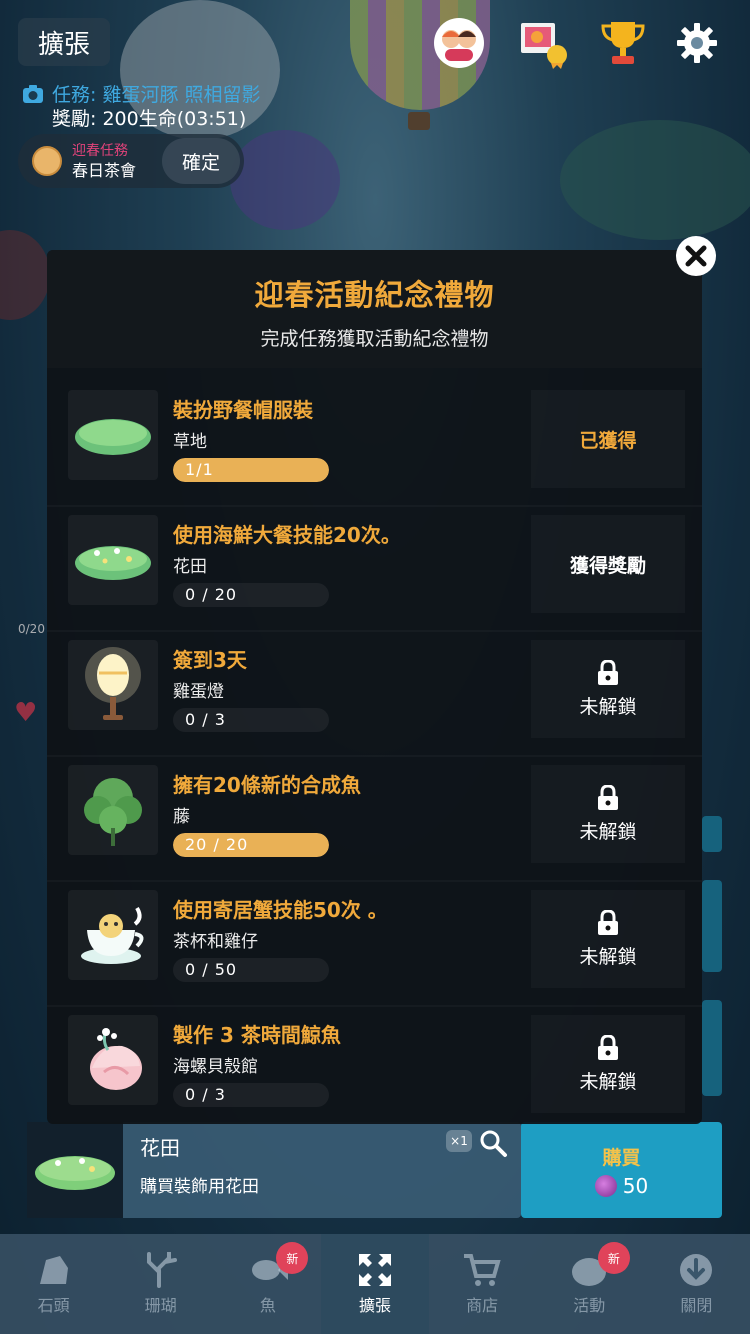 This screenshot has width=750, height=1334. What do you see at coordinates (198, 692) in the screenshot?
I see `reward-item-name: 雞蛋燈` at bounding box center [198, 692].